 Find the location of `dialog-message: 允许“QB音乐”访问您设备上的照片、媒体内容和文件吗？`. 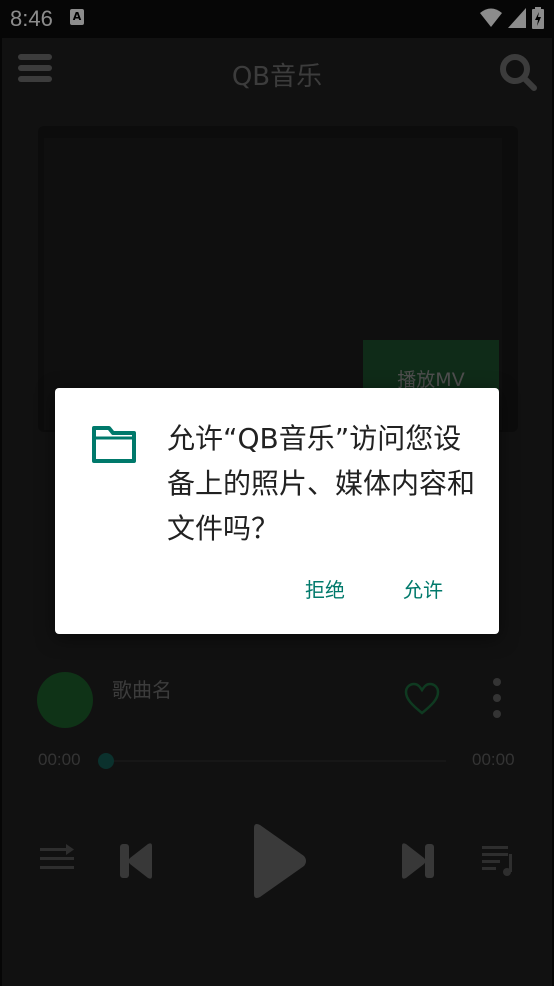

dialog-message: 允许“QB音乐”访问您设备上的照片、媒体内容和文件吗？ is located at coordinates (321, 483).